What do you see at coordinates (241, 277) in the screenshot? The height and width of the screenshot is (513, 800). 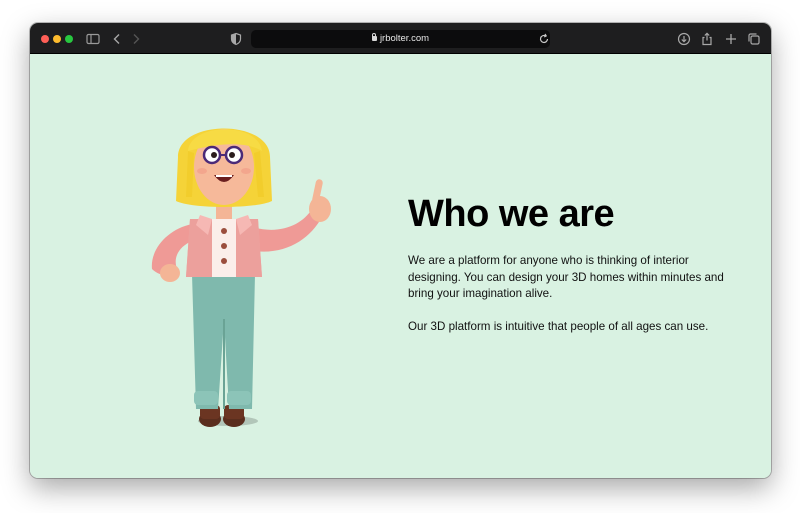 I see `character-illustration` at bounding box center [241, 277].